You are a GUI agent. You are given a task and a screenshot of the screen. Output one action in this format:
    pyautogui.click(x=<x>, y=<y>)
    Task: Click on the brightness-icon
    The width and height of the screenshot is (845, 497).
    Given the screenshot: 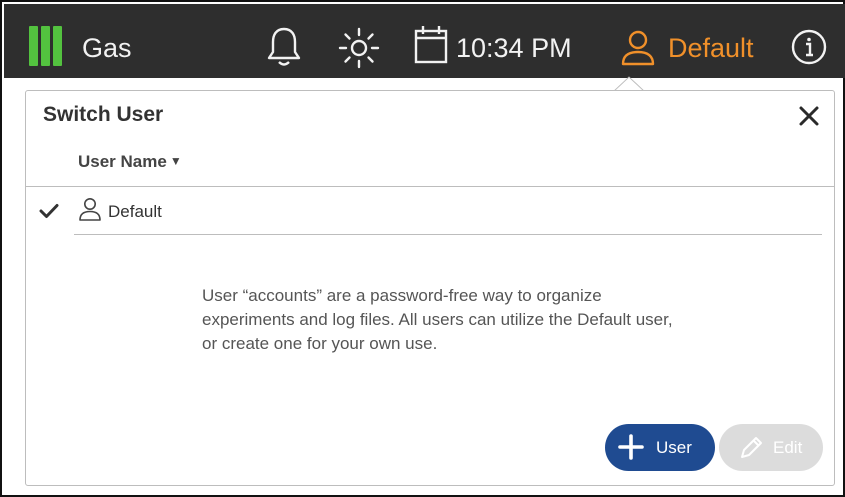 What is the action you would take?
    pyautogui.click(x=359, y=48)
    